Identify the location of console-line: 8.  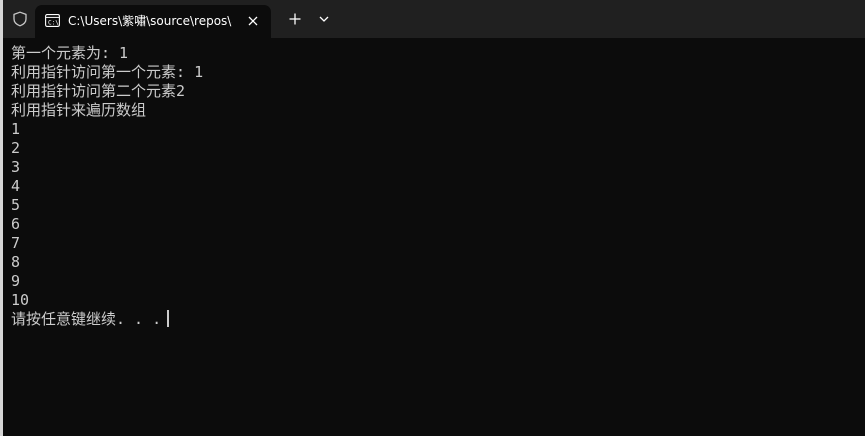
(16, 262).